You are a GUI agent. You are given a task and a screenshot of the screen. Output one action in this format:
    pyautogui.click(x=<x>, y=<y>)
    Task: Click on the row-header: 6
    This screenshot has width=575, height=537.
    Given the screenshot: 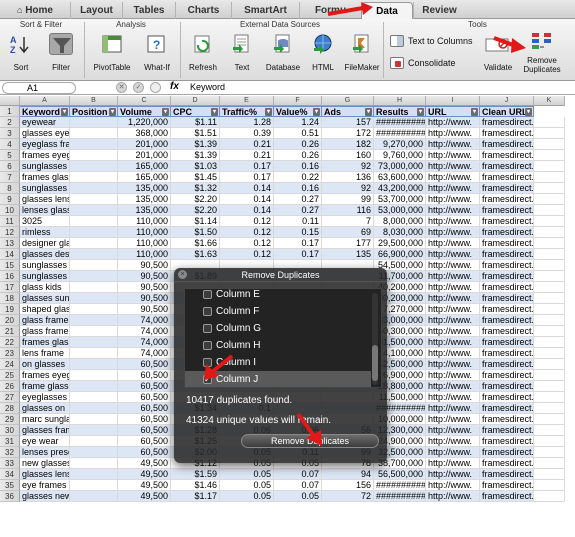 What is the action you would take?
    pyautogui.click(x=10, y=166)
    